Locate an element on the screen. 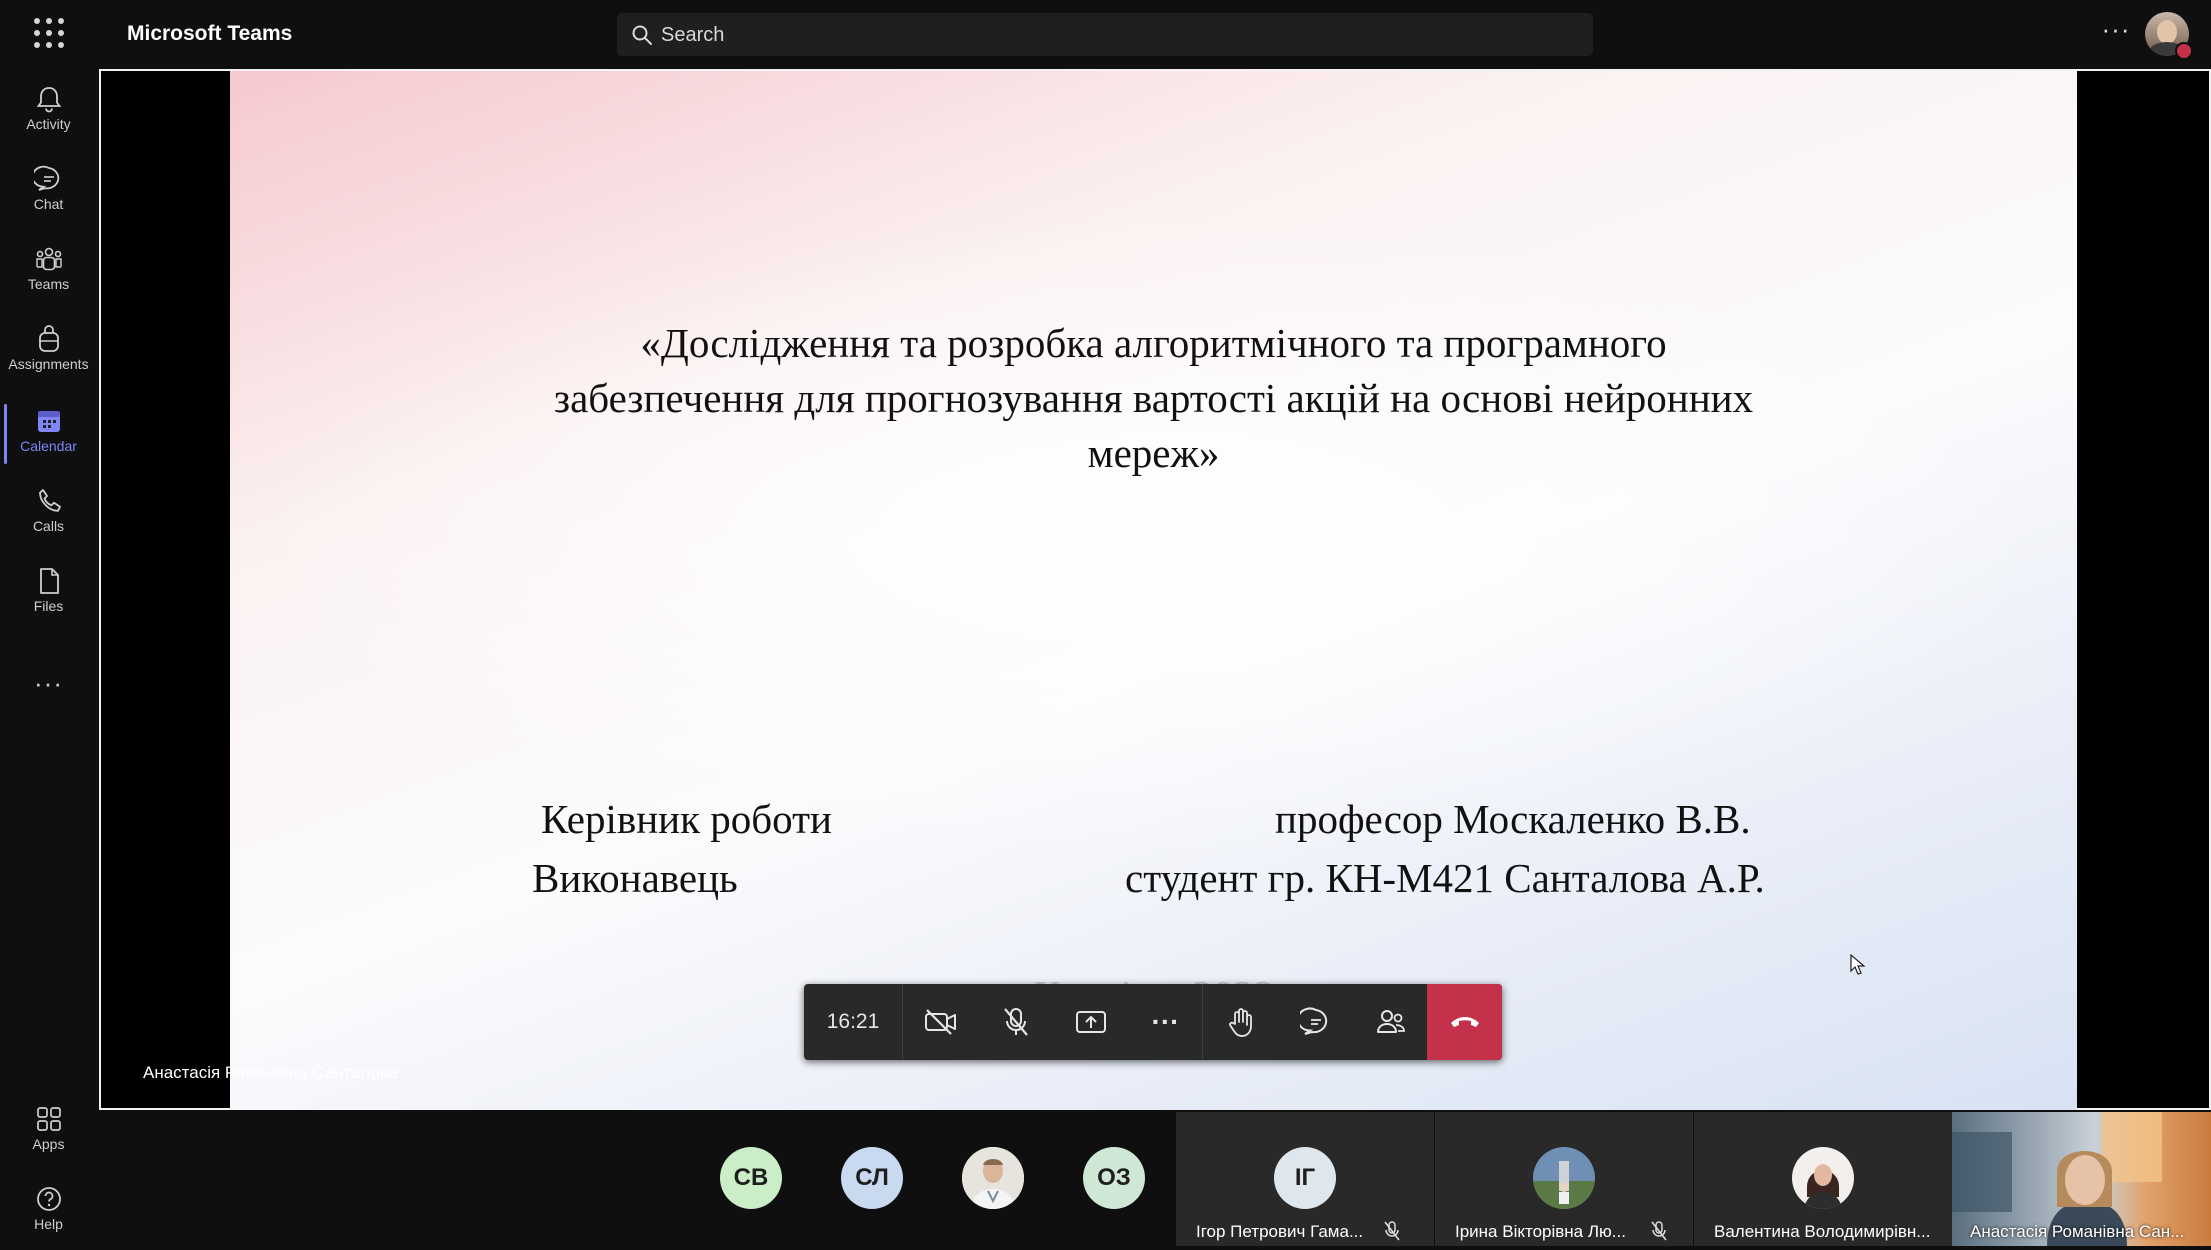  presenter-name: Анастасія Романівна Санталова is located at coordinates (271, 1072).